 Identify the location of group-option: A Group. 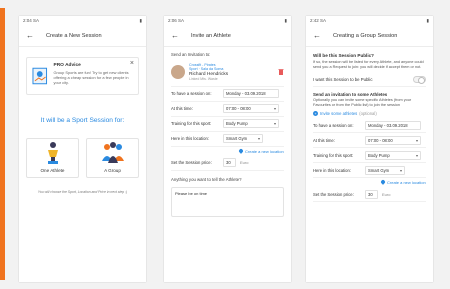
(112, 158).